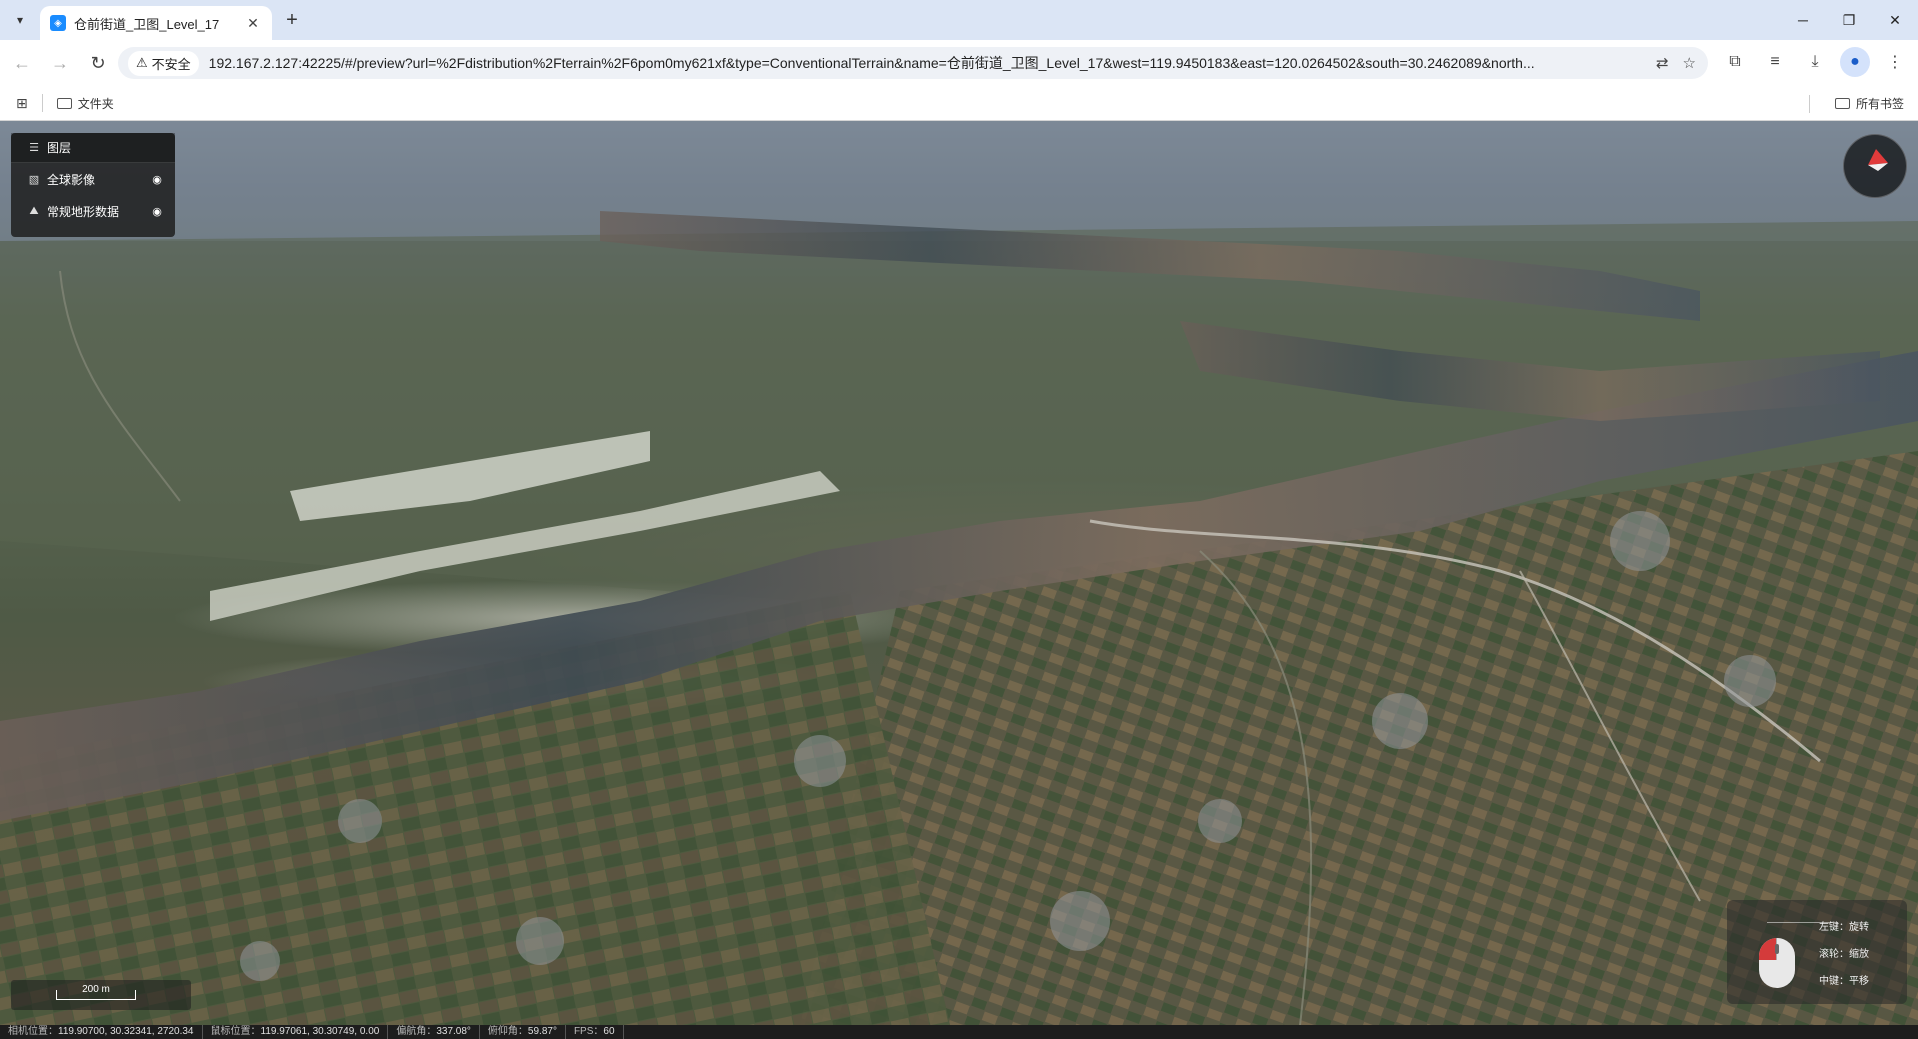  What do you see at coordinates (147, 24) in the screenshot?
I see `tab-title: 仓前街道_卫图_Level_17` at bounding box center [147, 24].